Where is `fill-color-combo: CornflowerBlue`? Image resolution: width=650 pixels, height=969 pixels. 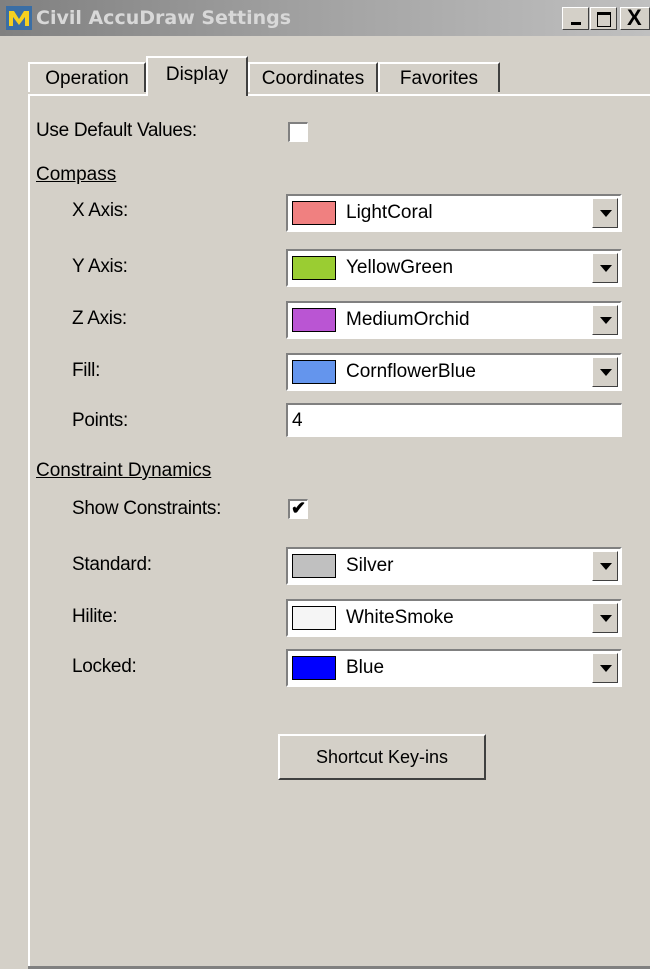
fill-color-combo: CornflowerBlue is located at coordinates (454, 372).